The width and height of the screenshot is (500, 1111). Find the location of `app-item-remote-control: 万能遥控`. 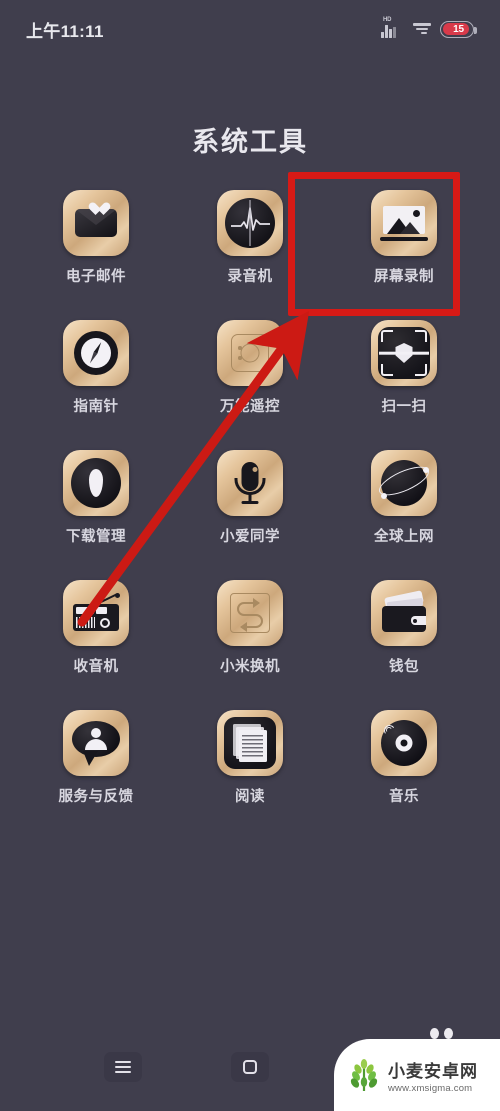

app-item-remote-control: 万能遥控 is located at coordinates (250, 368).